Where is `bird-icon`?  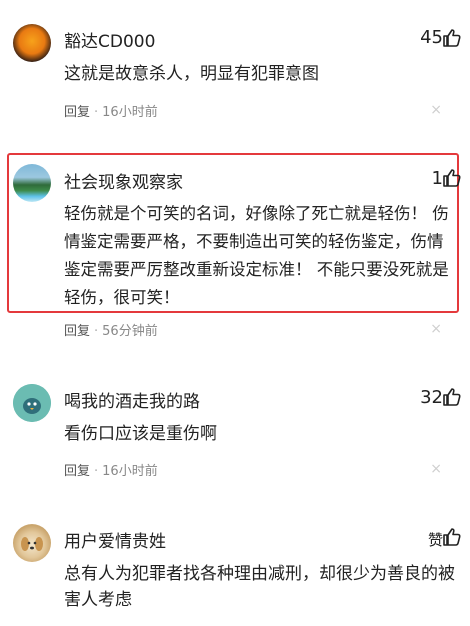 bird-icon is located at coordinates (32, 403).